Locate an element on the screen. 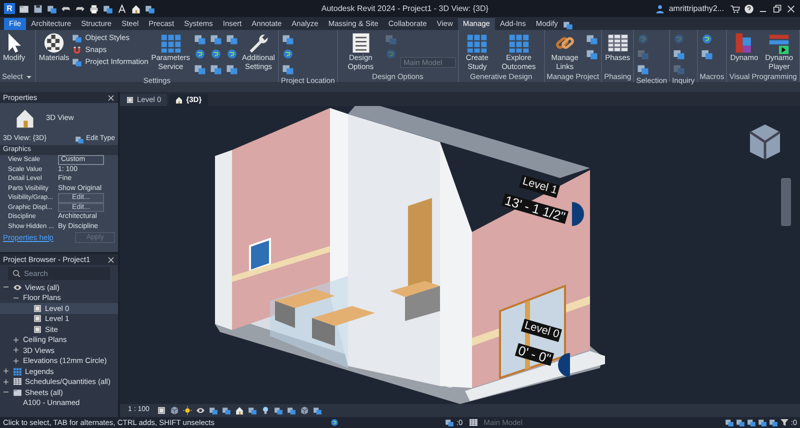 This screenshot has width=800, height=428. app-logo: R is located at coordinates (9, 8).